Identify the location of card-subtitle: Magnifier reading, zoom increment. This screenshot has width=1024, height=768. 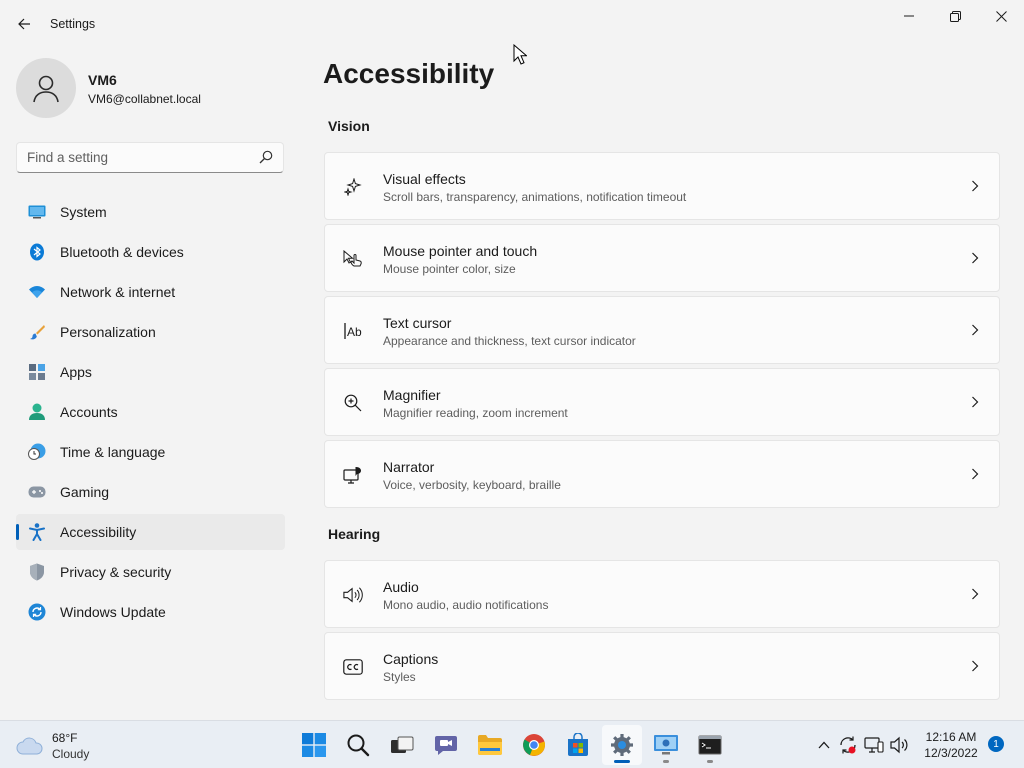
(475, 413).